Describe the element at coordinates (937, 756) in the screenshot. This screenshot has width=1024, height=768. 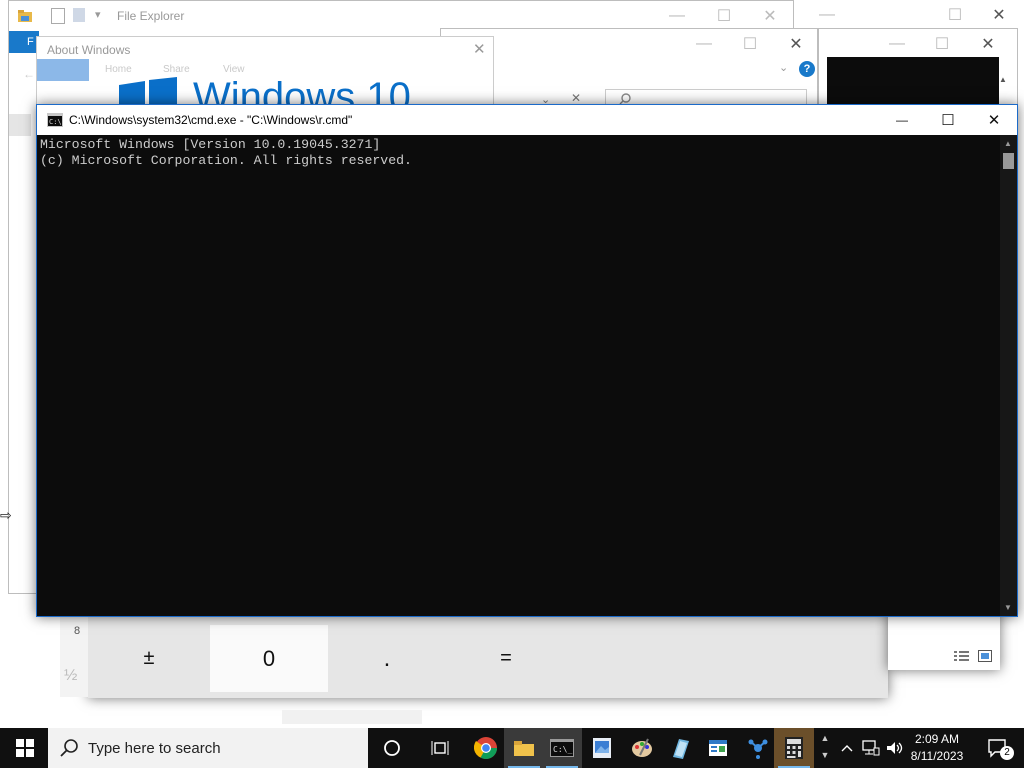
I see `clock-date: 8/11/2023` at that location.